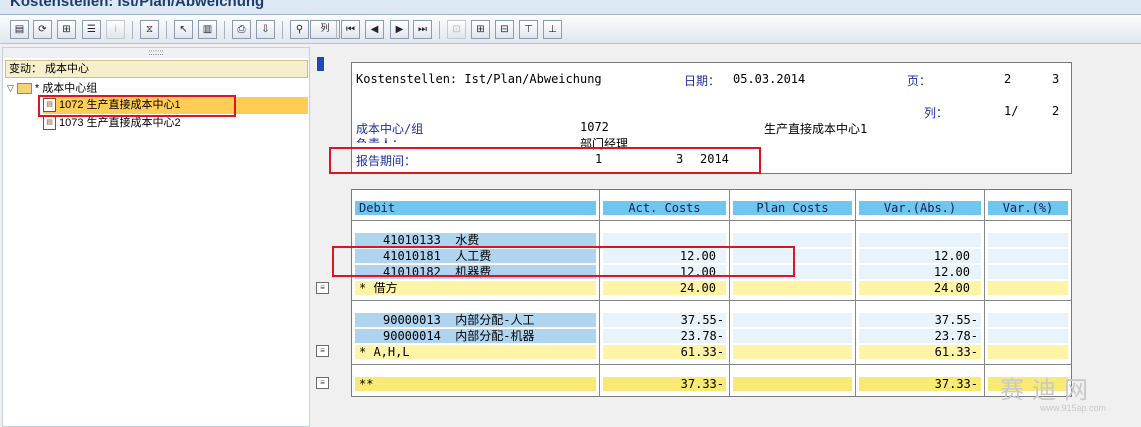 This screenshot has width=1141, height=427. What do you see at coordinates (504, 29) in the screenshot?
I see `tree-alt-icon: ⊟` at bounding box center [504, 29].